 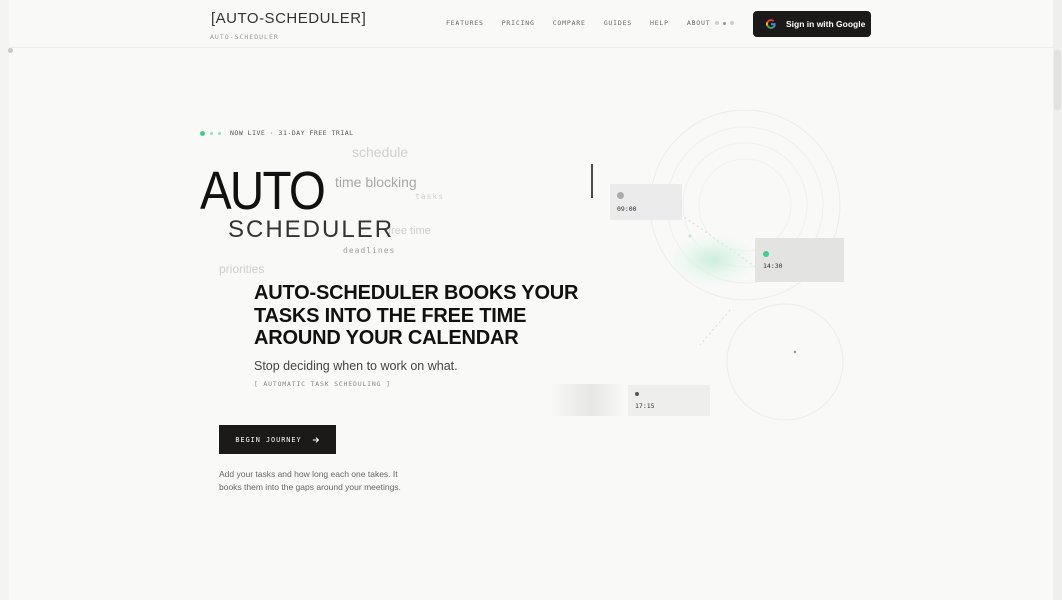 I want to click on time-label: 17:15, so click(x=645, y=406).